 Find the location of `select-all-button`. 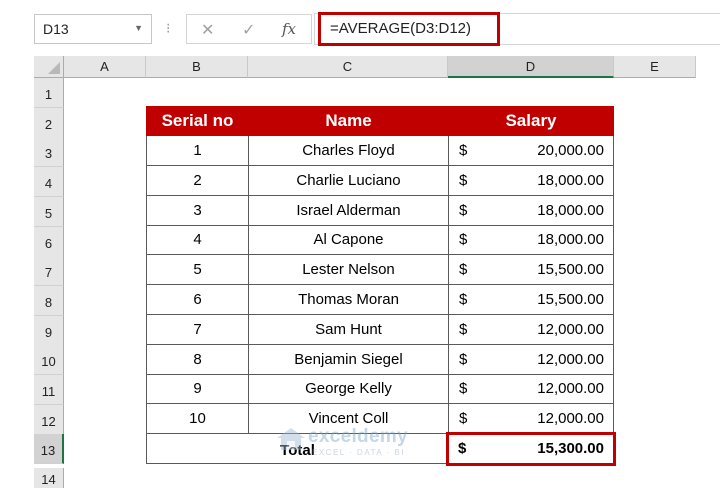

select-all-button is located at coordinates (49, 67).